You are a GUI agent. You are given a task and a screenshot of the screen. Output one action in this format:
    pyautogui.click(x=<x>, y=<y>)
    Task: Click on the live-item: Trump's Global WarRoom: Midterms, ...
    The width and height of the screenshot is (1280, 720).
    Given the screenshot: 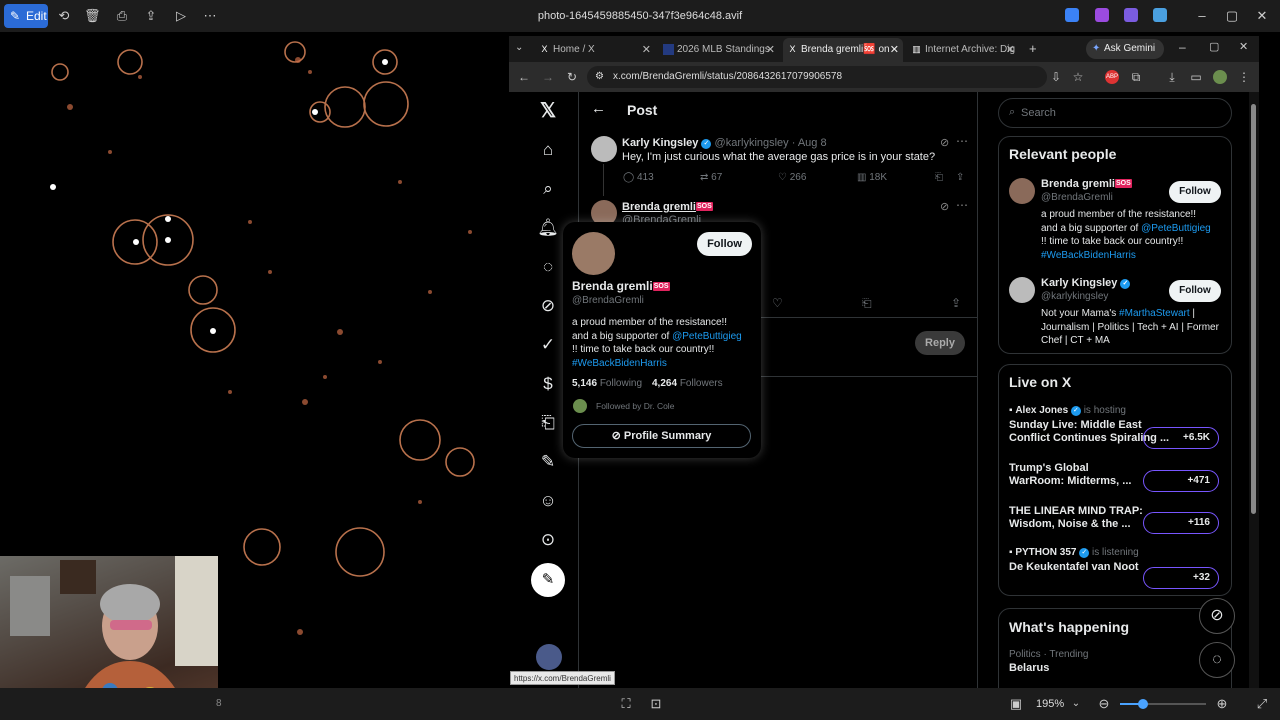 What is the action you would take?
    pyautogui.click(x=1070, y=475)
    